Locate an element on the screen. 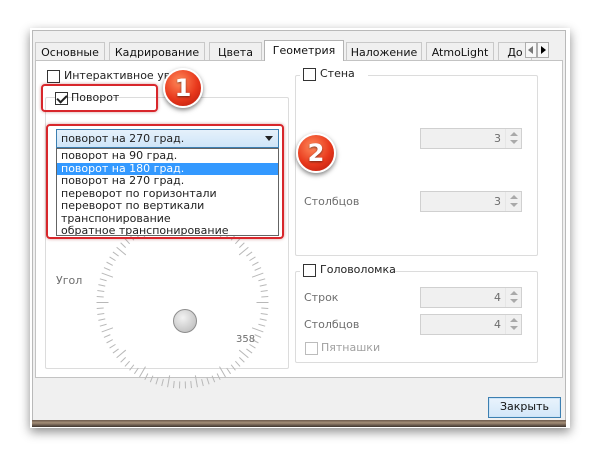  wall-columns-spin-arrows is located at coordinates (513, 201).